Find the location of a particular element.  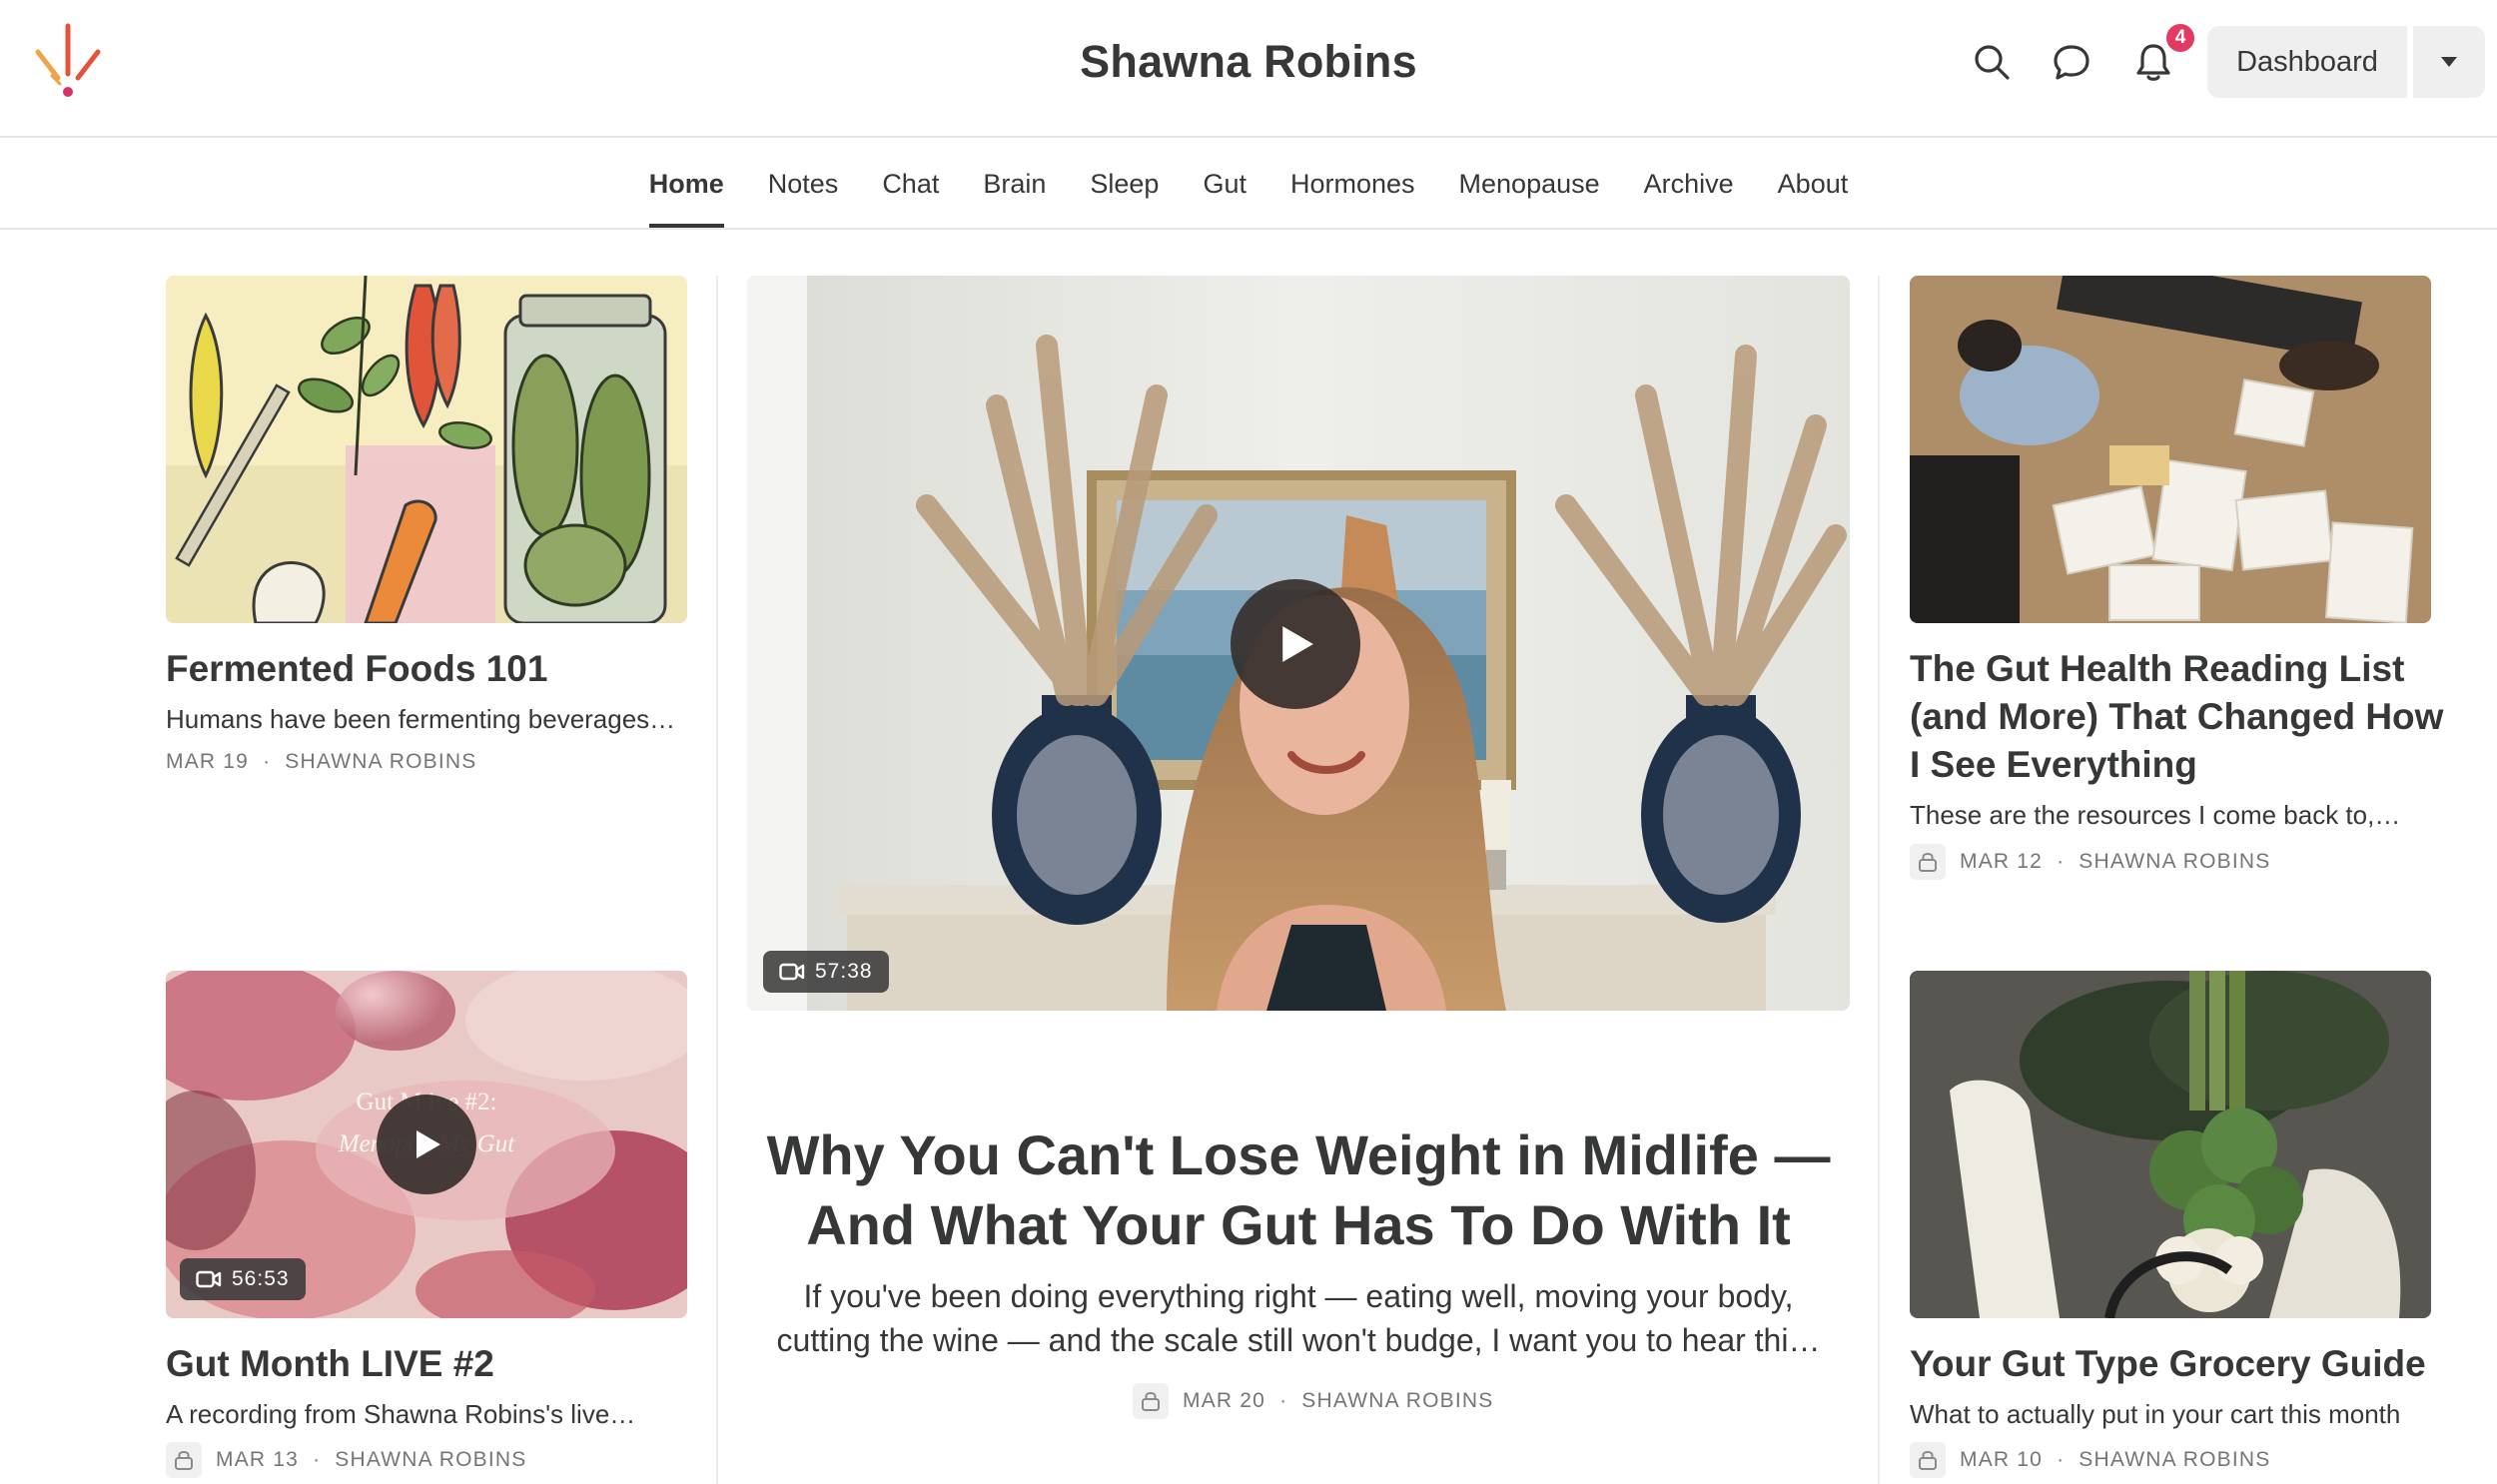

nav-item-notes: Notes is located at coordinates (803, 184).